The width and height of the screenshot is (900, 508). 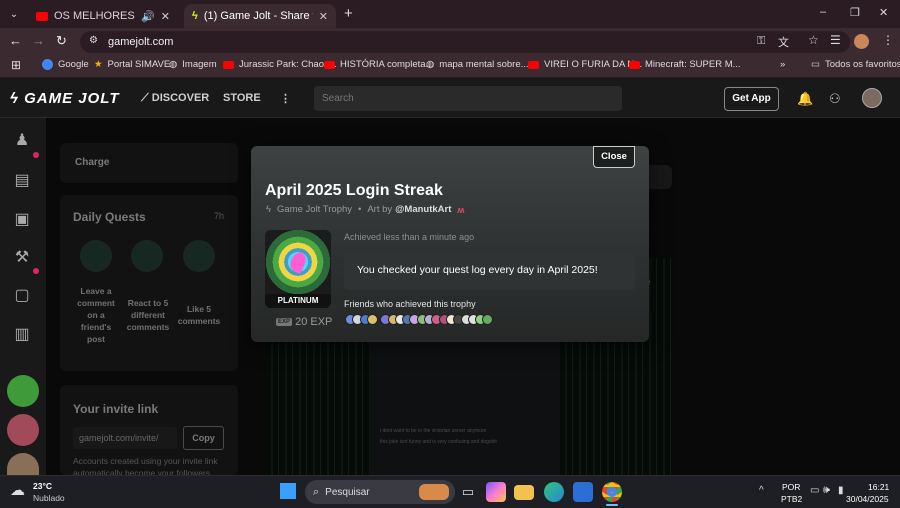 I want to click on trophy-type: Game Jolt Trophy, so click(x=315, y=209).